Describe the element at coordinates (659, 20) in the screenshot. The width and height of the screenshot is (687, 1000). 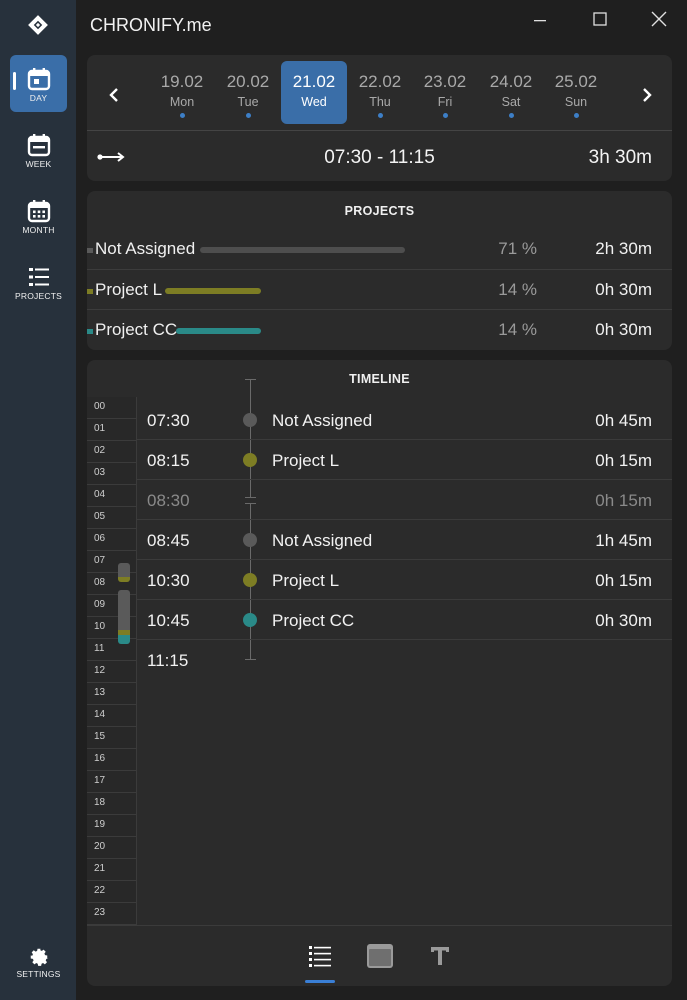
I see `close-icon` at that location.